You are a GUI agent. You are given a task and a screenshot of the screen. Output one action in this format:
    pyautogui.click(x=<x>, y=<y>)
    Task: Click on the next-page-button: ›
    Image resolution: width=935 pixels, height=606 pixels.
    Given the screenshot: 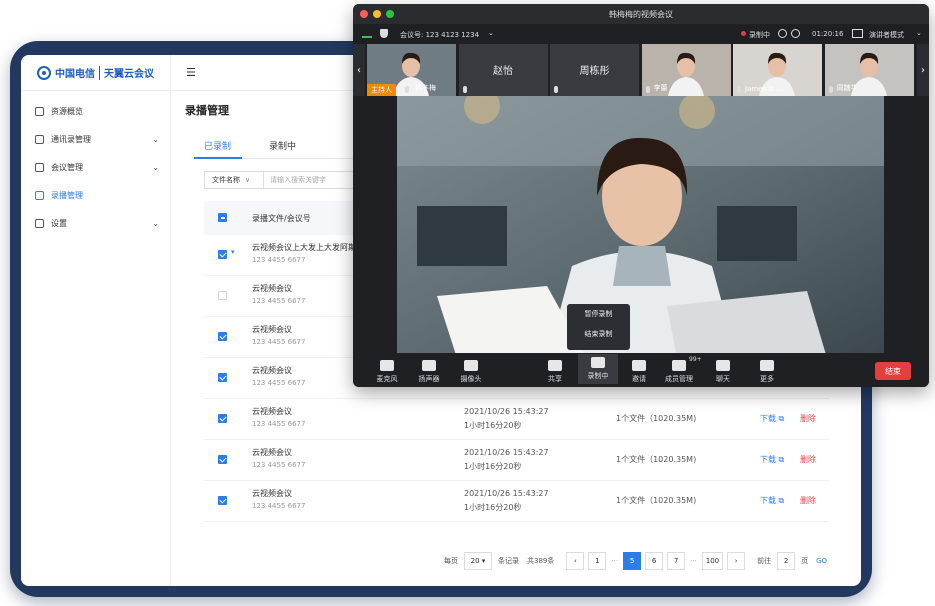 What is the action you would take?
    pyautogui.click(x=736, y=561)
    